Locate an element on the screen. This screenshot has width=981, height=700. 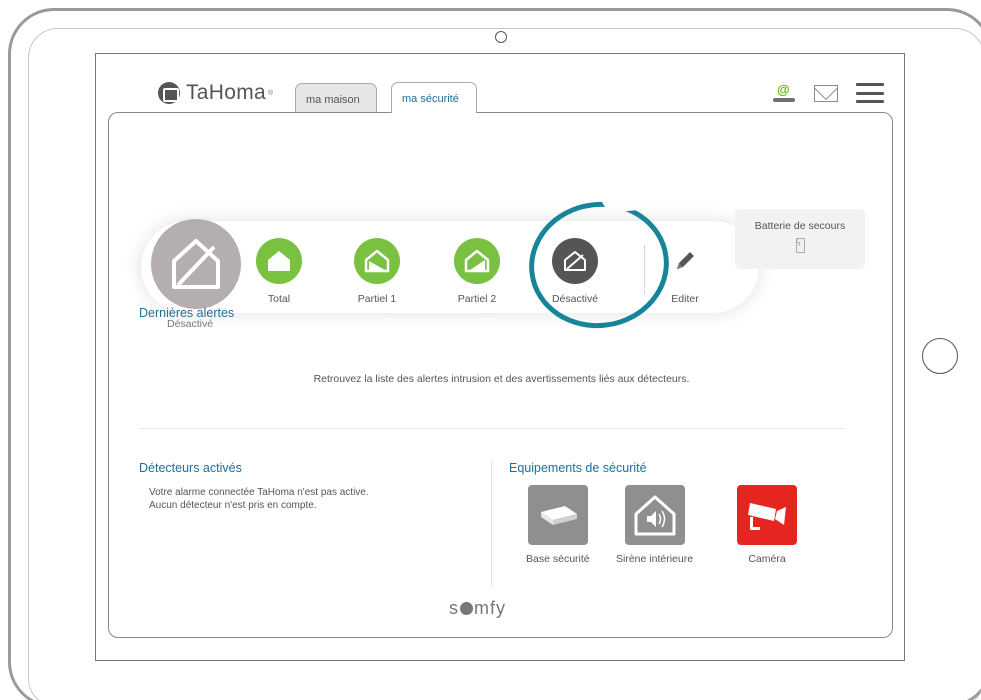
house-full-icon is located at coordinates (279, 261).